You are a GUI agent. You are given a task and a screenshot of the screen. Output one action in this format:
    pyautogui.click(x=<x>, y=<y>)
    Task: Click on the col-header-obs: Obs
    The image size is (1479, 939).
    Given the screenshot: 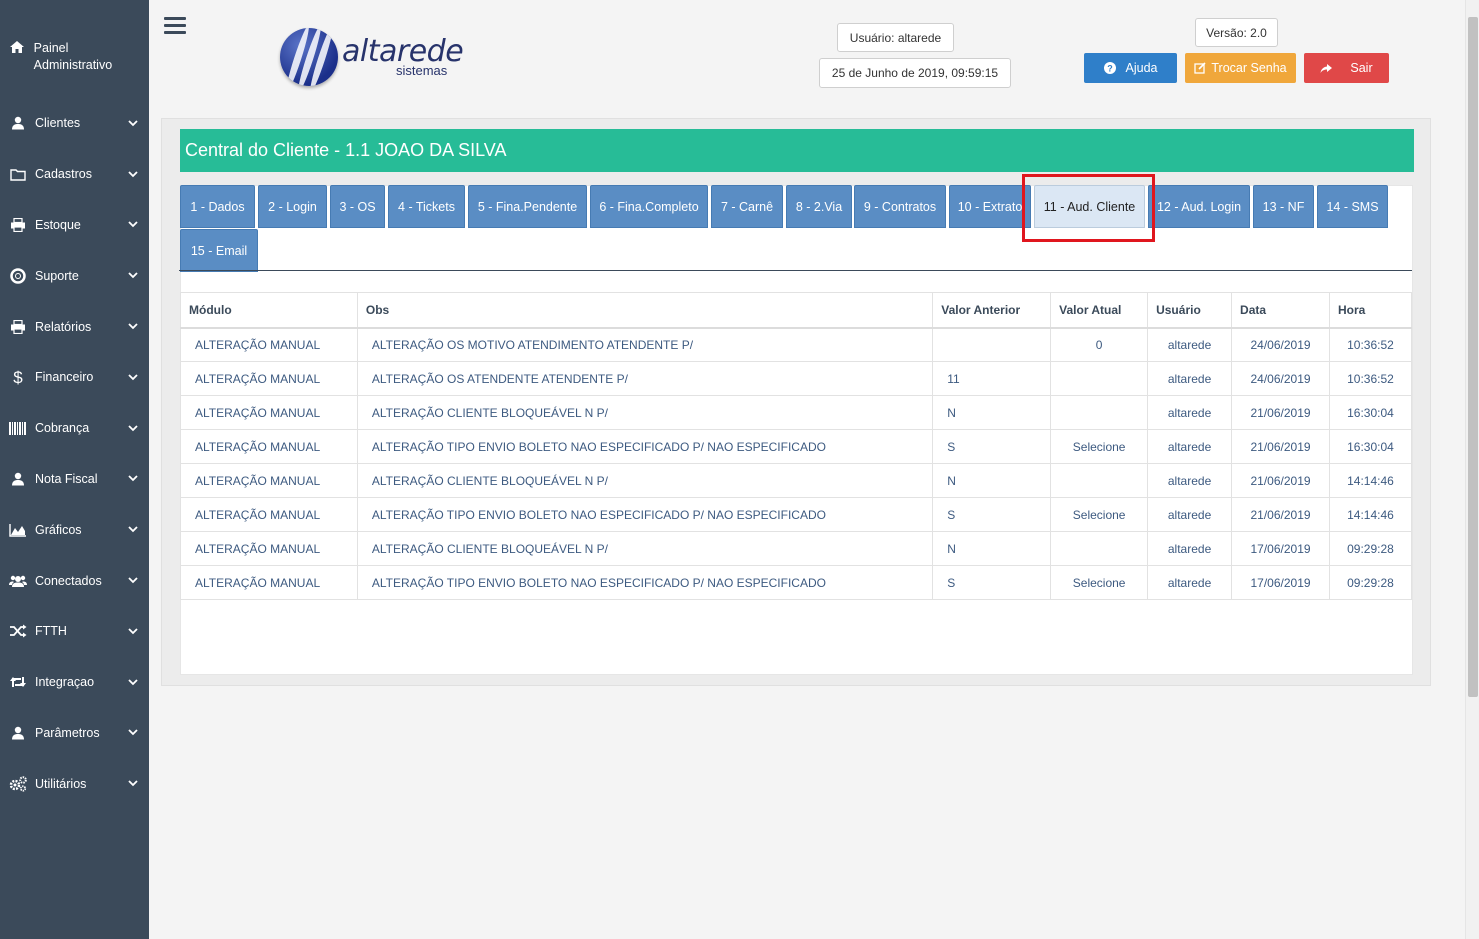 What is the action you would take?
    pyautogui.click(x=645, y=310)
    